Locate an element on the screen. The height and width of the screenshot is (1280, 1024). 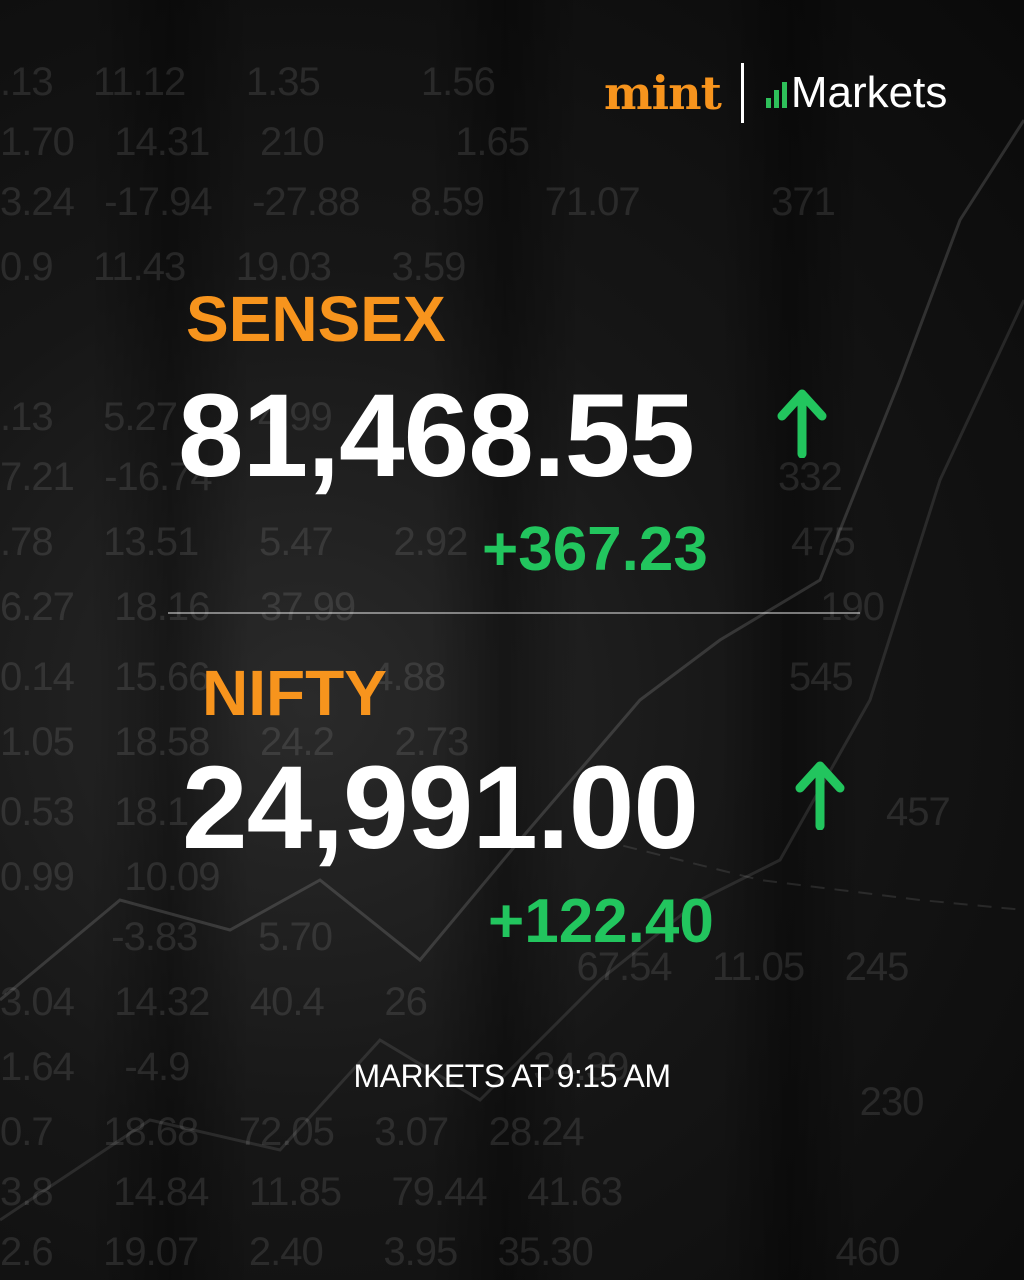
logo-divider is located at coordinates (742, 93).